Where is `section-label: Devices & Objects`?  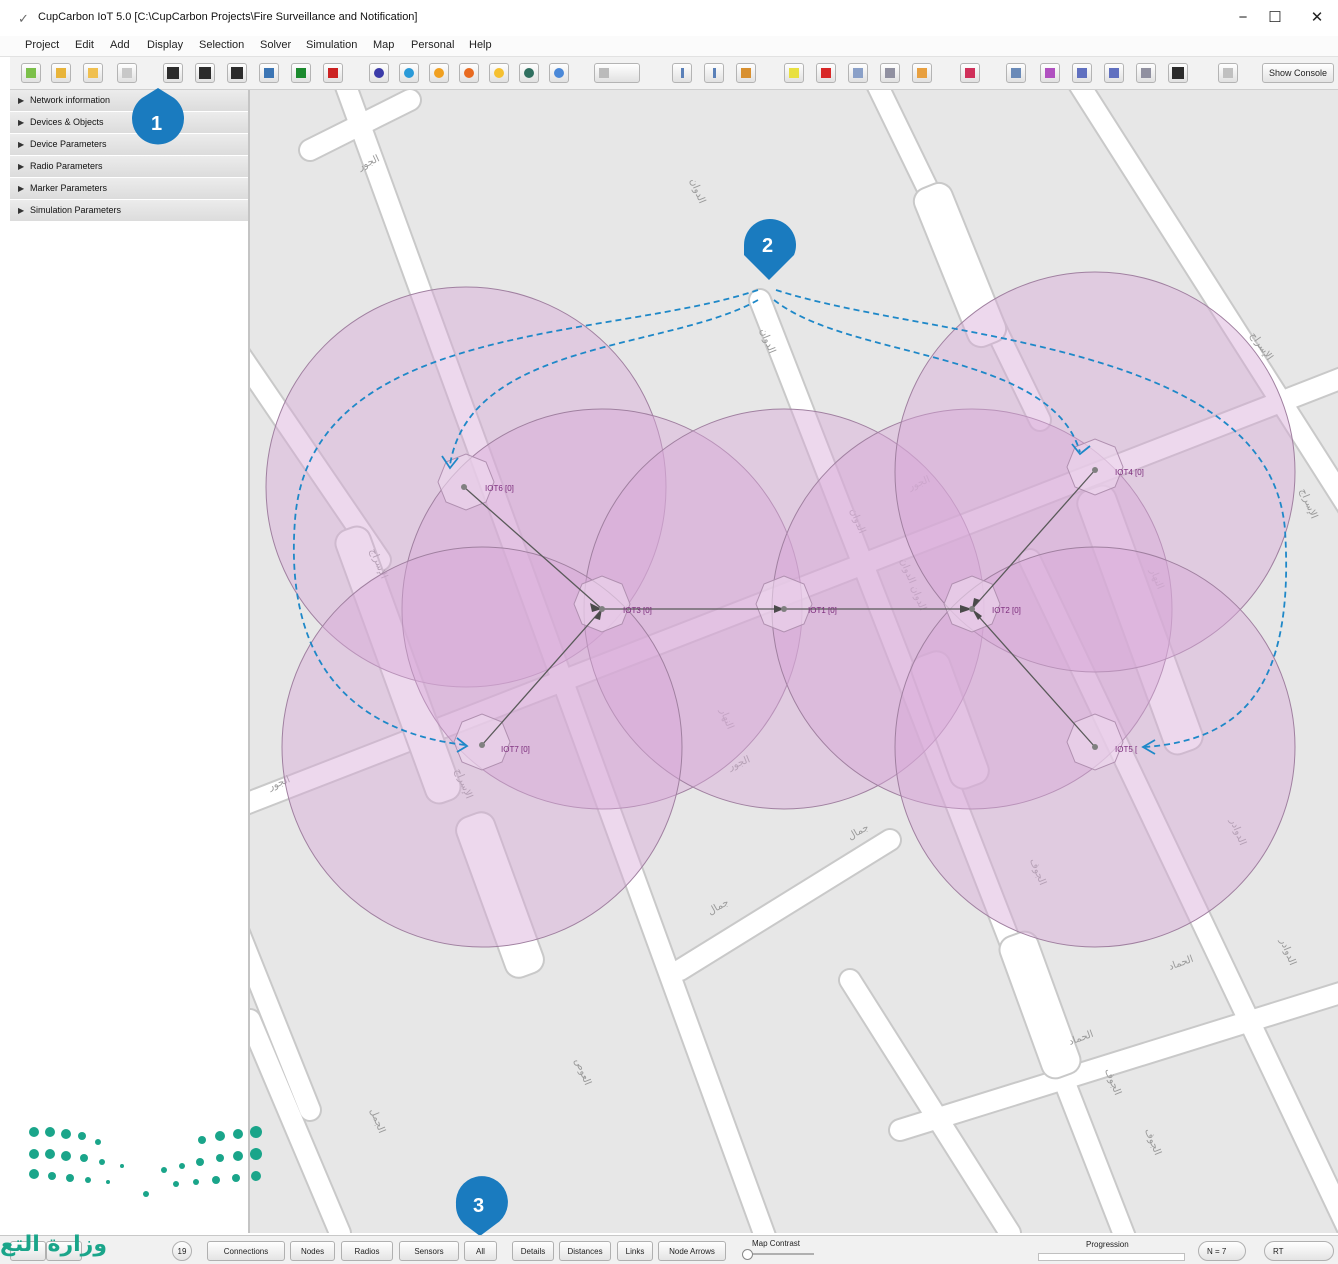
section-label: Devices & Objects is located at coordinates (67, 122).